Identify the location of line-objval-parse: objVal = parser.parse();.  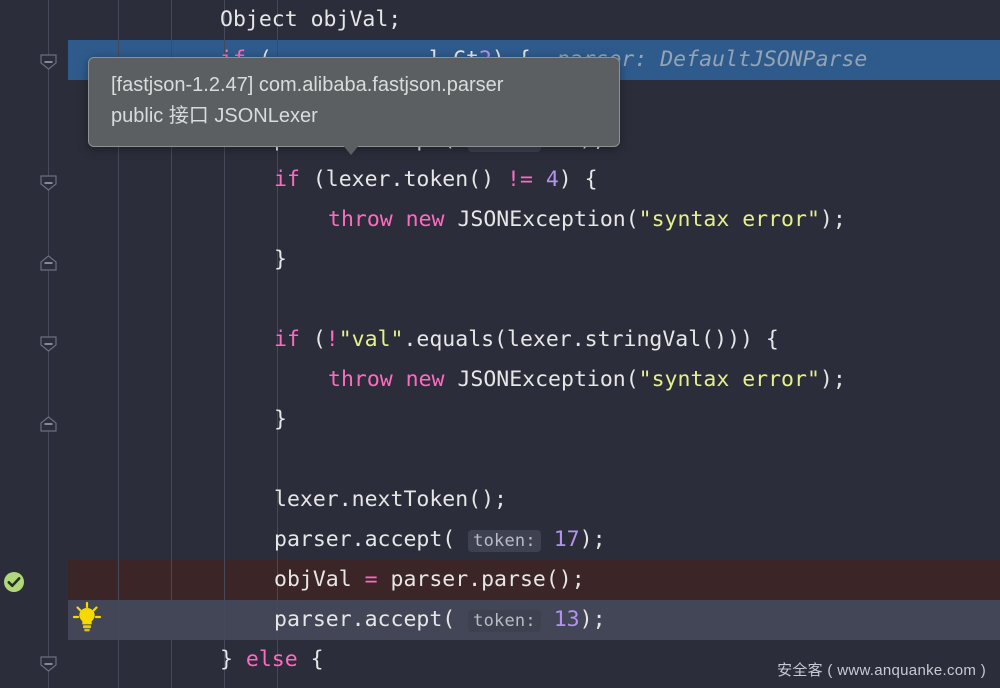
(500, 580).